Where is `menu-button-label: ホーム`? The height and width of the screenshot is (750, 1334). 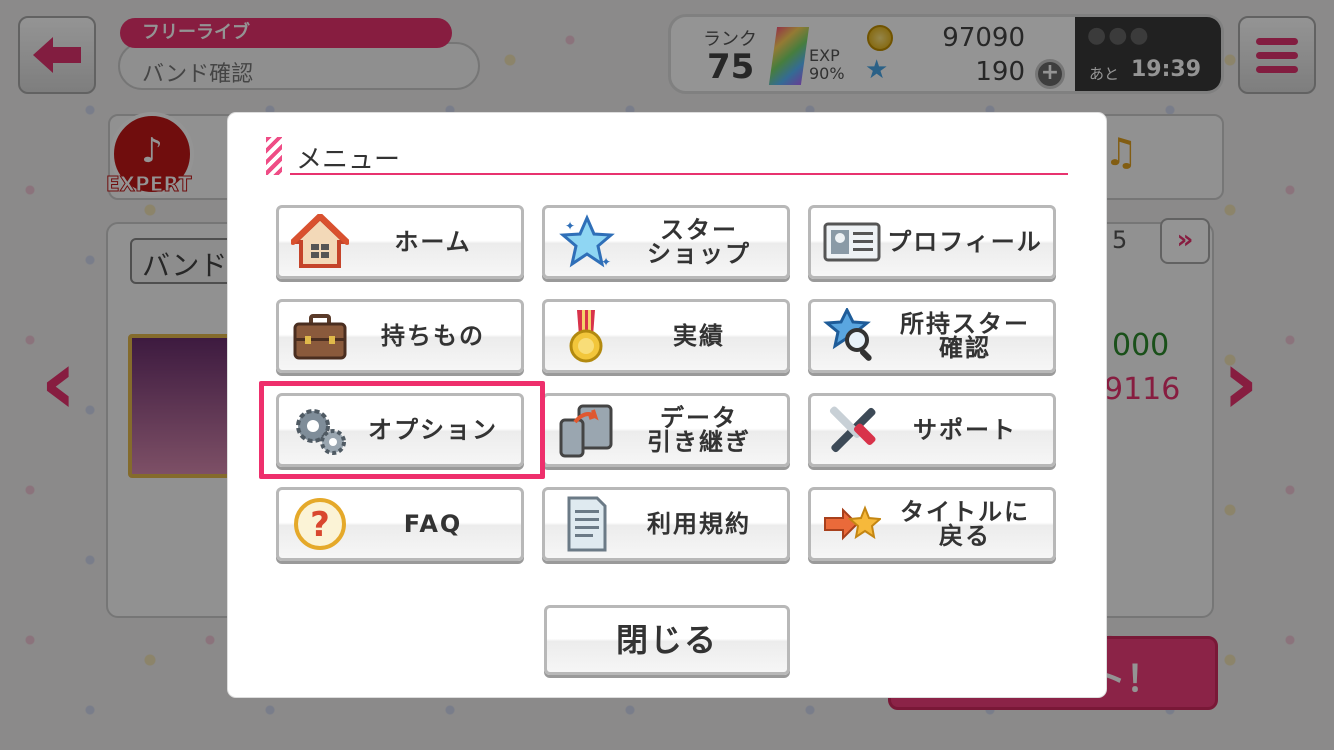 menu-button-label: ホーム is located at coordinates (433, 242).